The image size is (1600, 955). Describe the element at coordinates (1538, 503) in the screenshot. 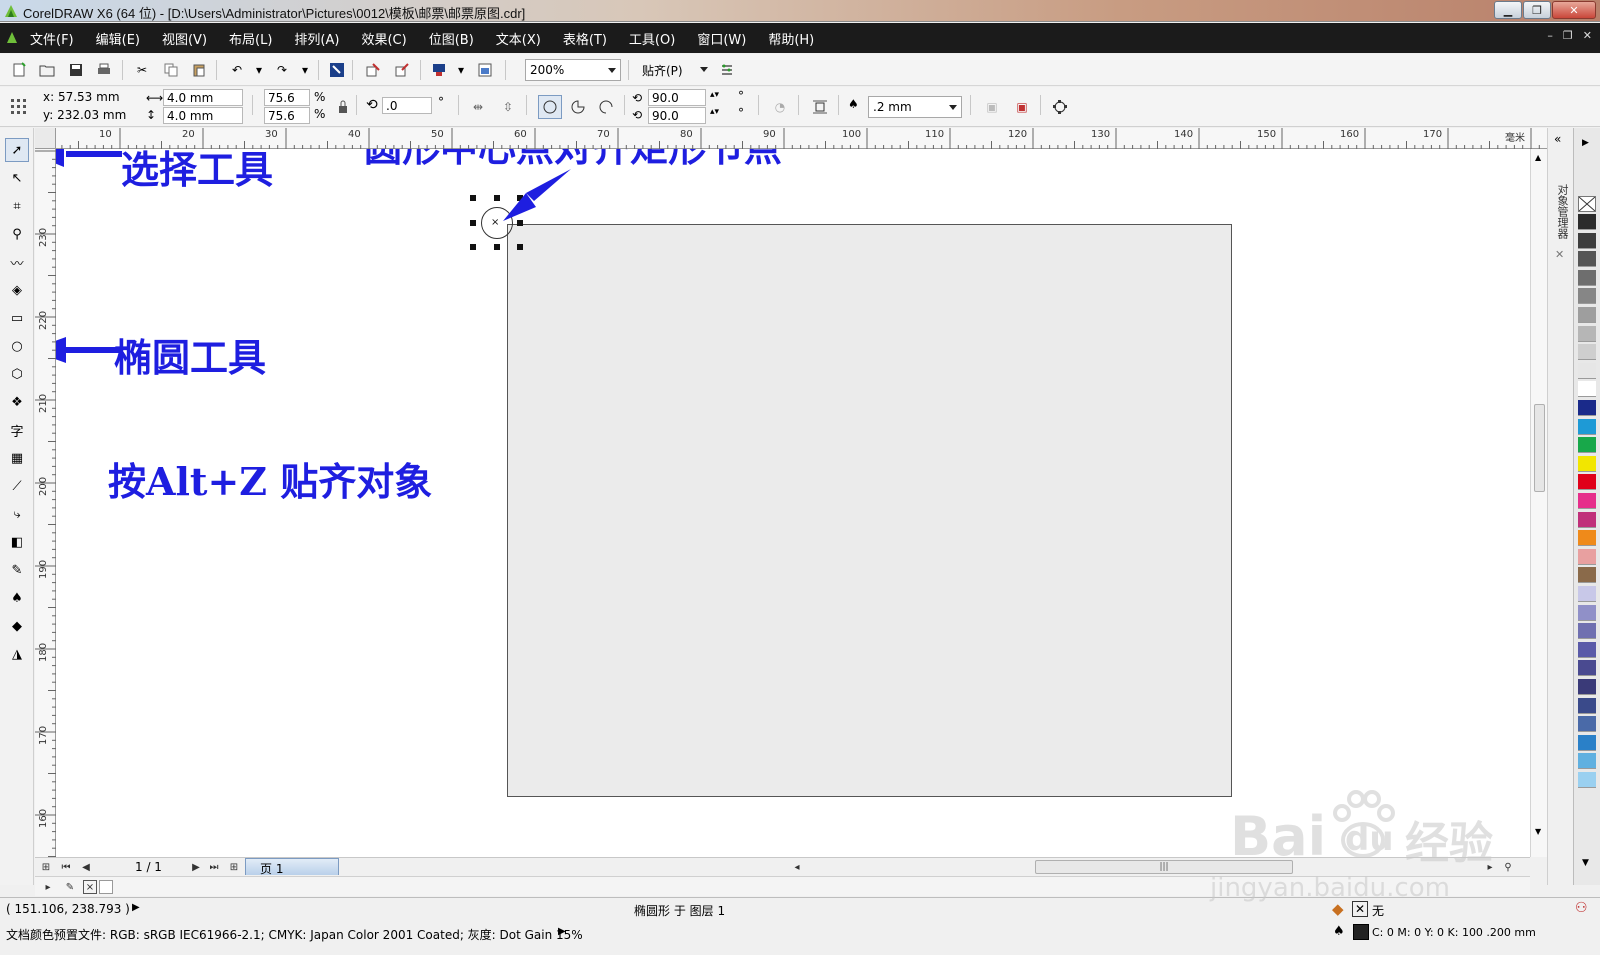

I see `vertical-scrollbar: ▲ ▼` at that location.